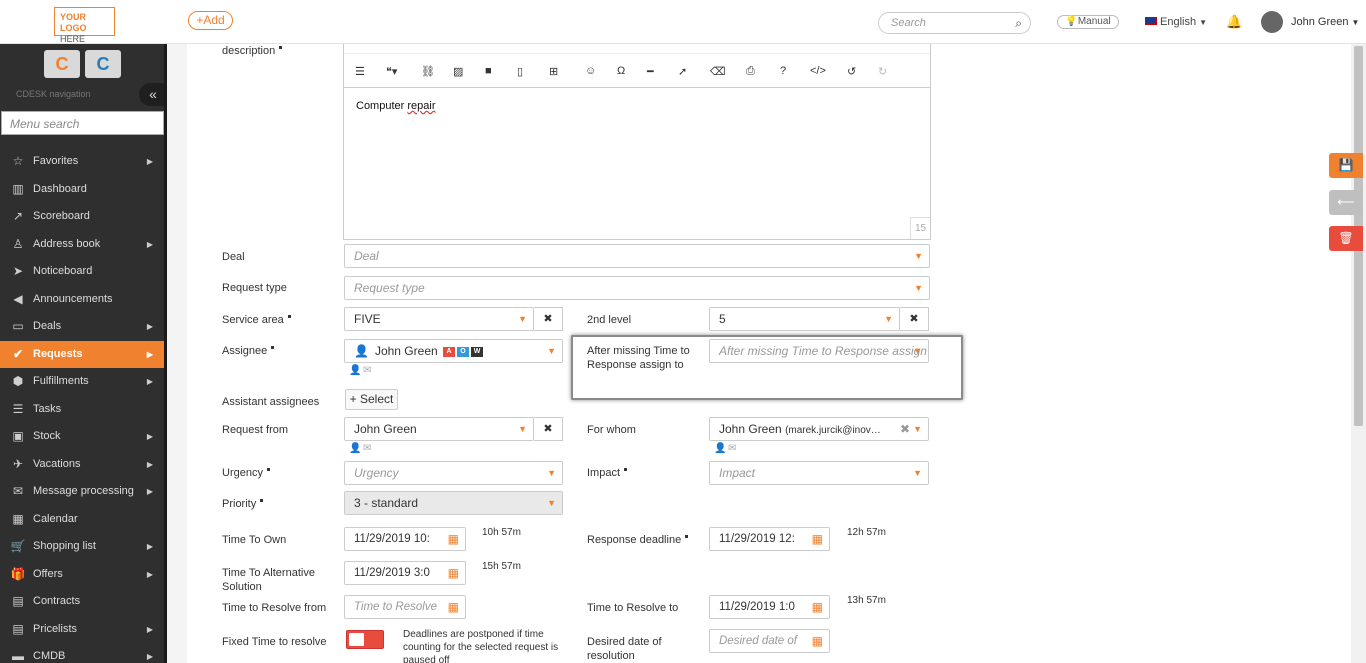 This screenshot has height=663, width=1366. Describe the element at coordinates (453, 503) in the screenshot. I see `priority-select: 3 - standard ▼` at that location.